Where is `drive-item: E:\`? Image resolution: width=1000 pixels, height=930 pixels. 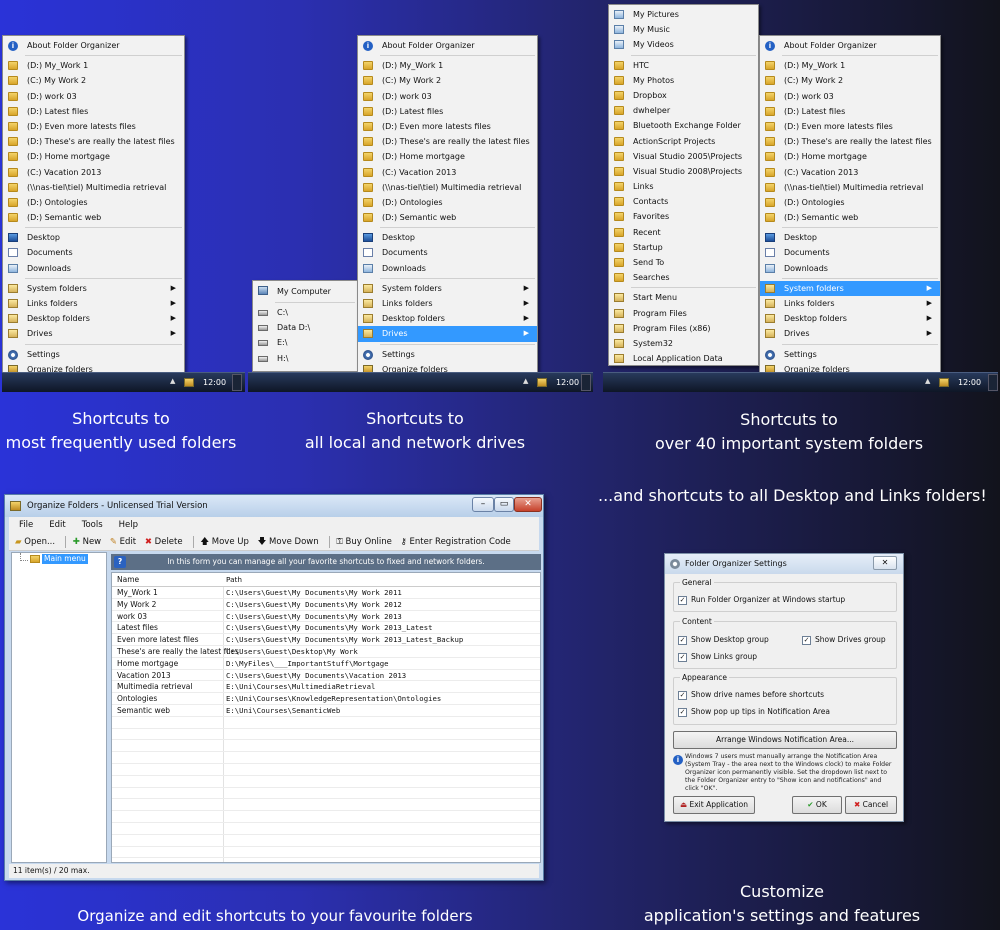
drive-item: E:\ is located at coordinates (305, 342).